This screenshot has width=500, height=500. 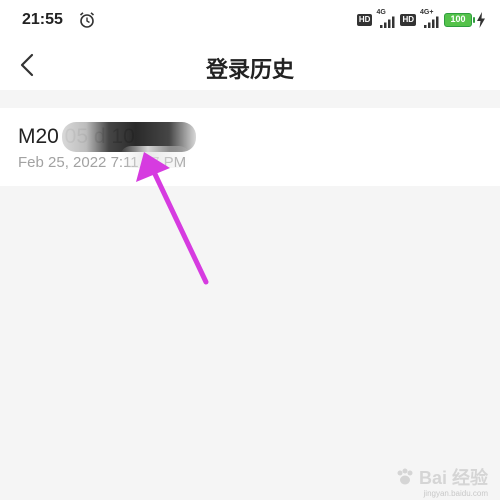 What do you see at coordinates (481, 20) in the screenshot?
I see `charging-bolt-icon` at bounding box center [481, 20].